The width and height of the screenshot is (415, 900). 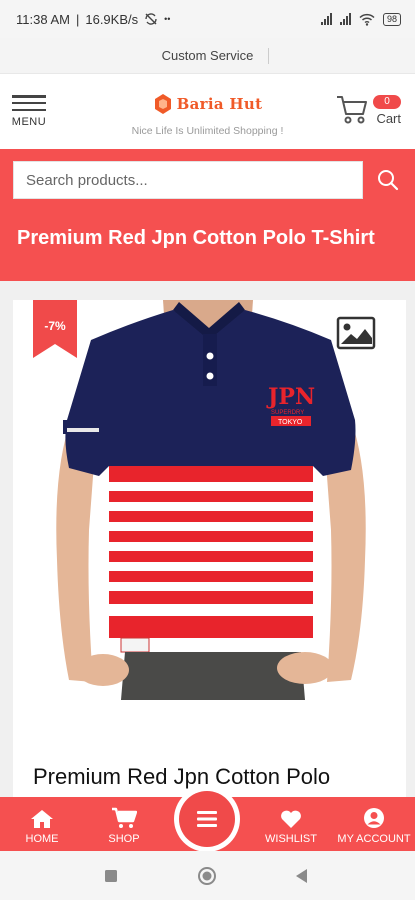 What do you see at coordinates (111, 876) in the screenshot?
I see `recent-apps-icon` at bounding box center [111, 876].